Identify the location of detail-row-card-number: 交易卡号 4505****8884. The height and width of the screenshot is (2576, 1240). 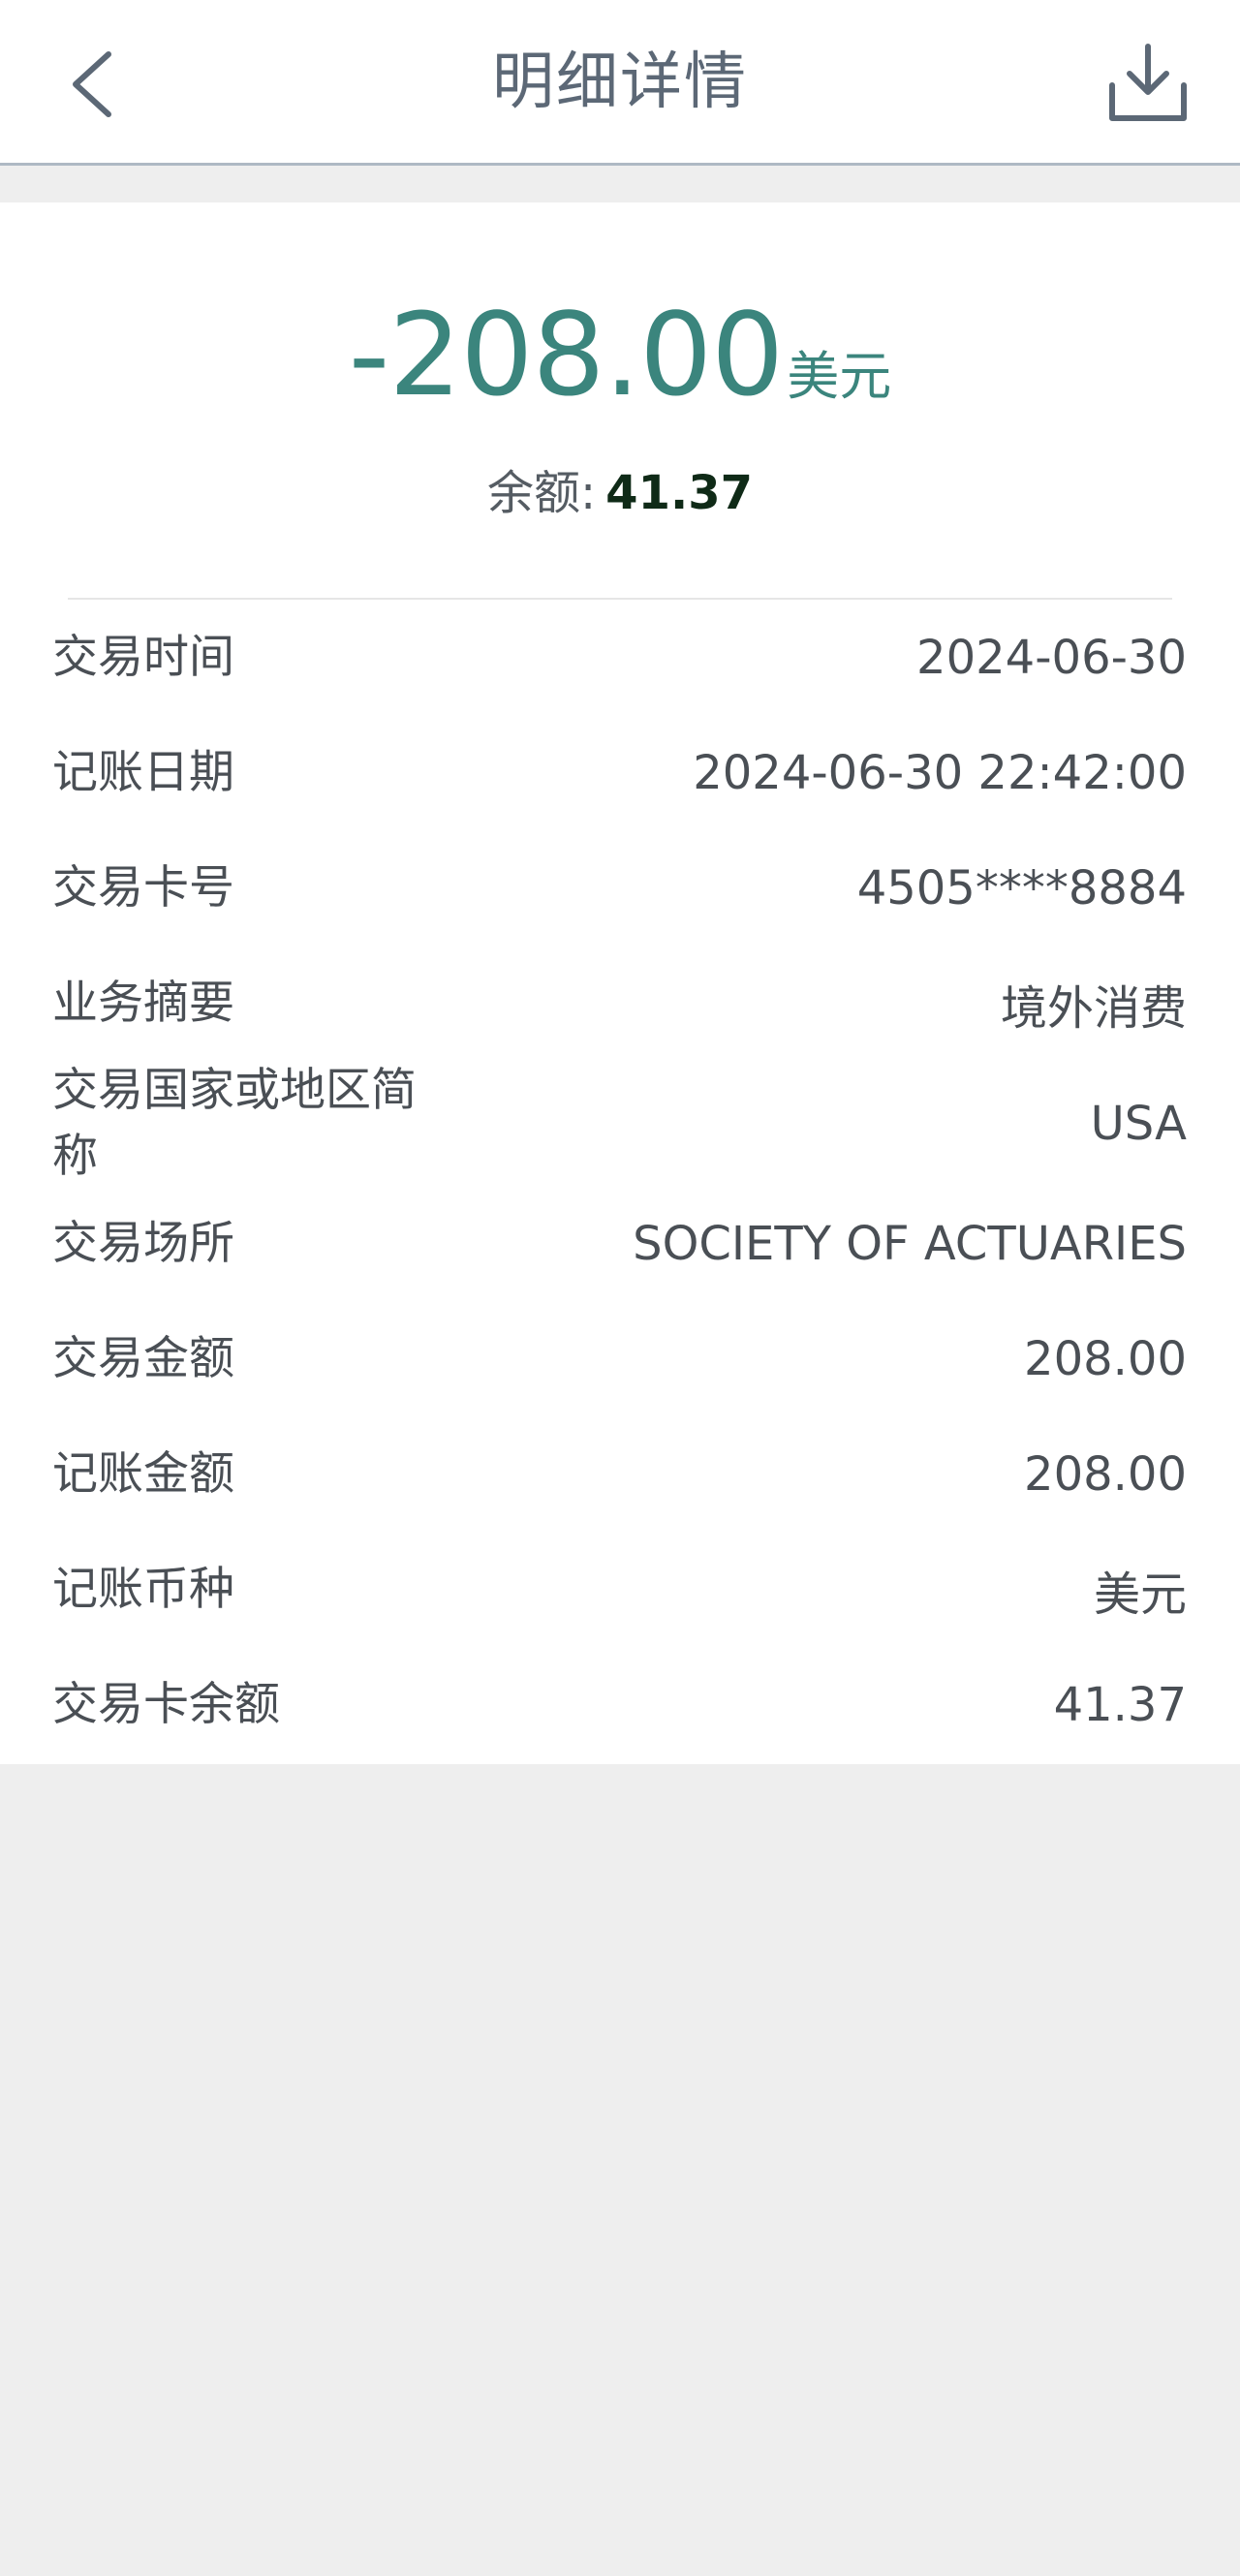
(620, 888).